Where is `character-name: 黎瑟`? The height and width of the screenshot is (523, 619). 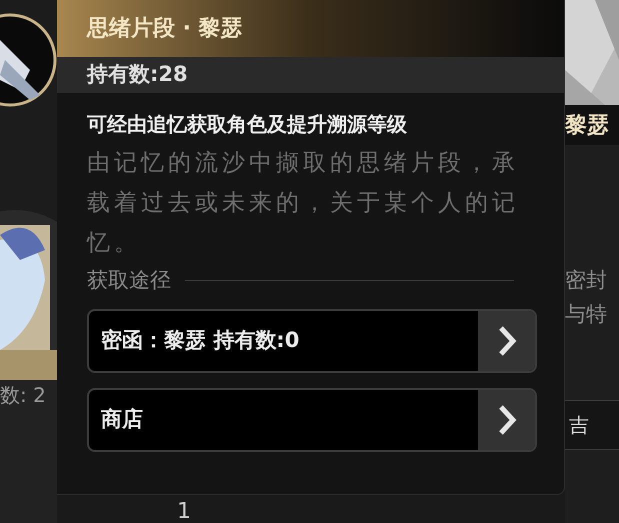 character-name: 黎瑟 is located at coordinates (587, 126).